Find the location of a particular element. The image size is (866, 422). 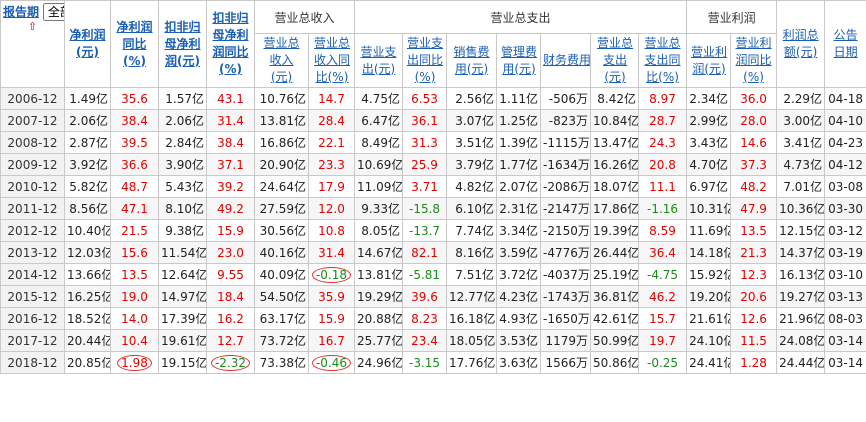

expense-cell: 20.88亿 is located at coordinates (379, 318).